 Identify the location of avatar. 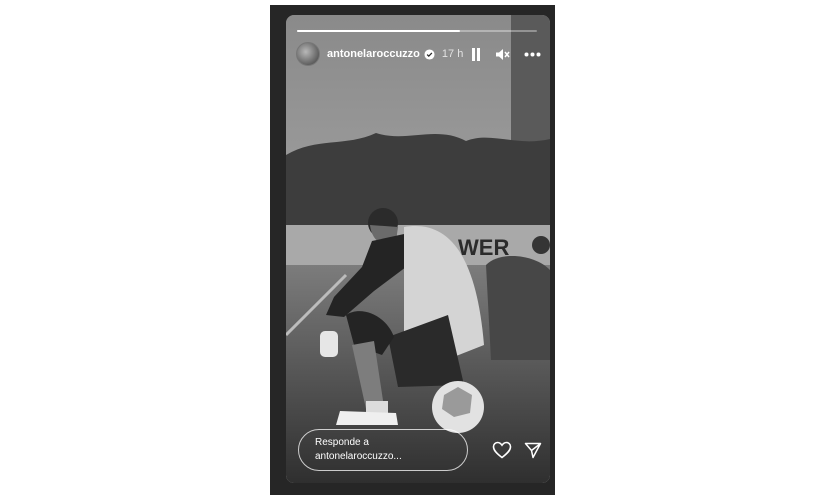
(308, 54).